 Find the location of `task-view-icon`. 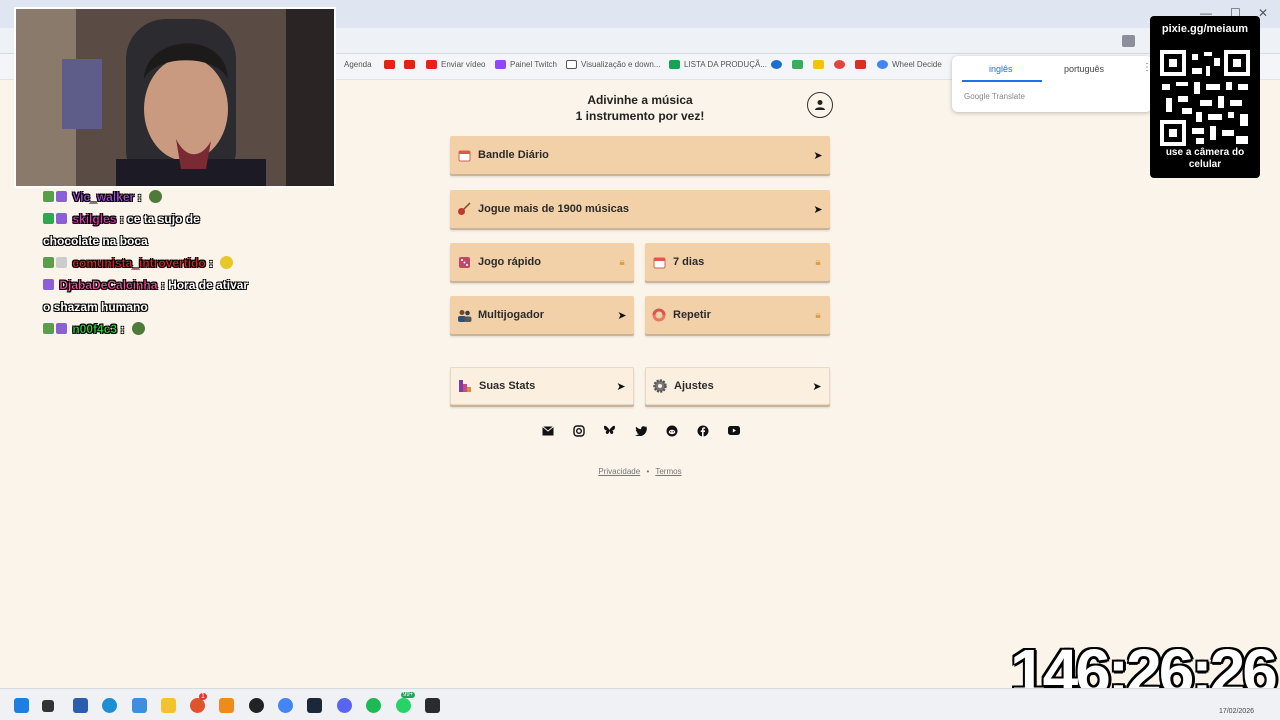

task-view-icon is located at coordinates (48, 706).